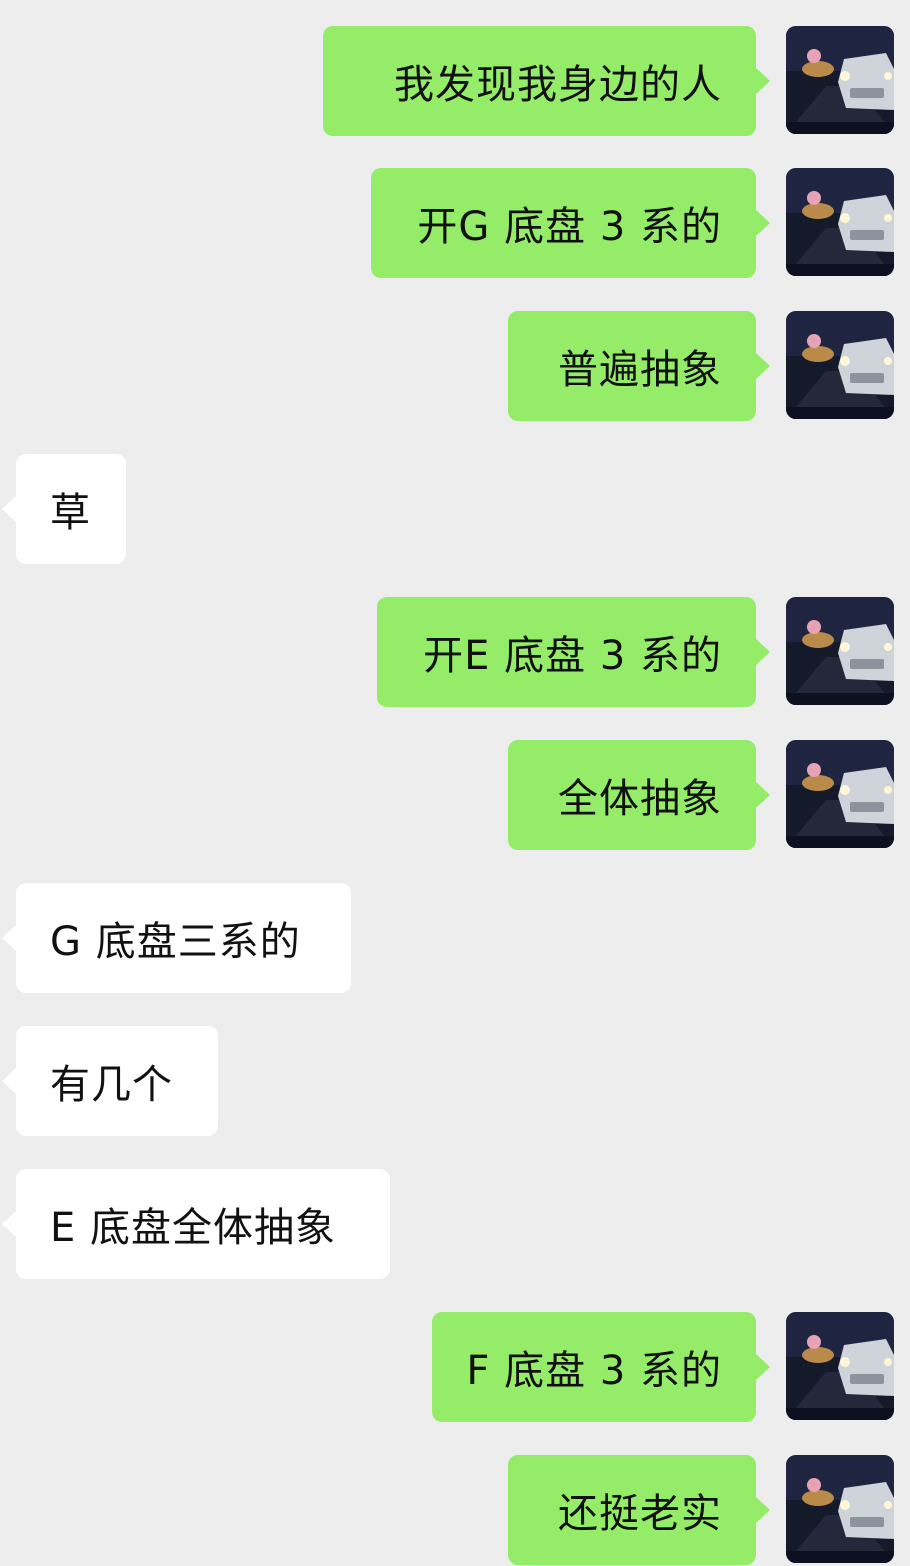 Image resolution: width=910 pixels, height=1566 pixels. Describe the element at coordinates (455, 938) in the screenshot. I see `message-row-incoming: G 底盘三系的` at that location.